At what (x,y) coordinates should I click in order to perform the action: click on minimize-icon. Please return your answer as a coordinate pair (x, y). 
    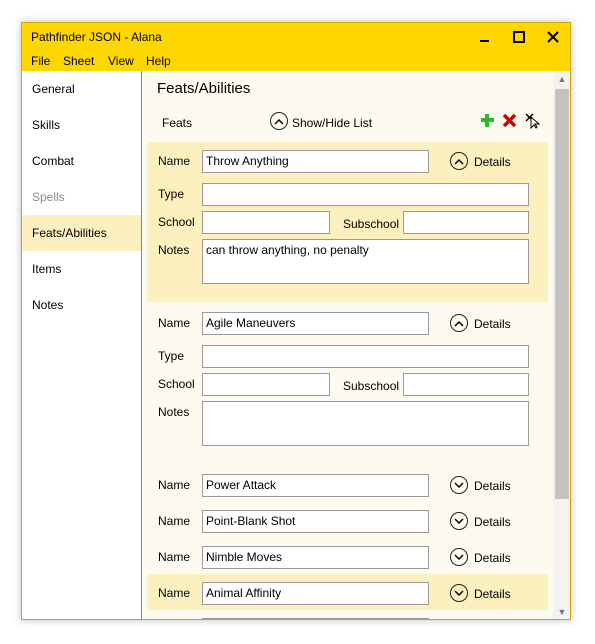
    Looking at the image, I should click on (485, 37).